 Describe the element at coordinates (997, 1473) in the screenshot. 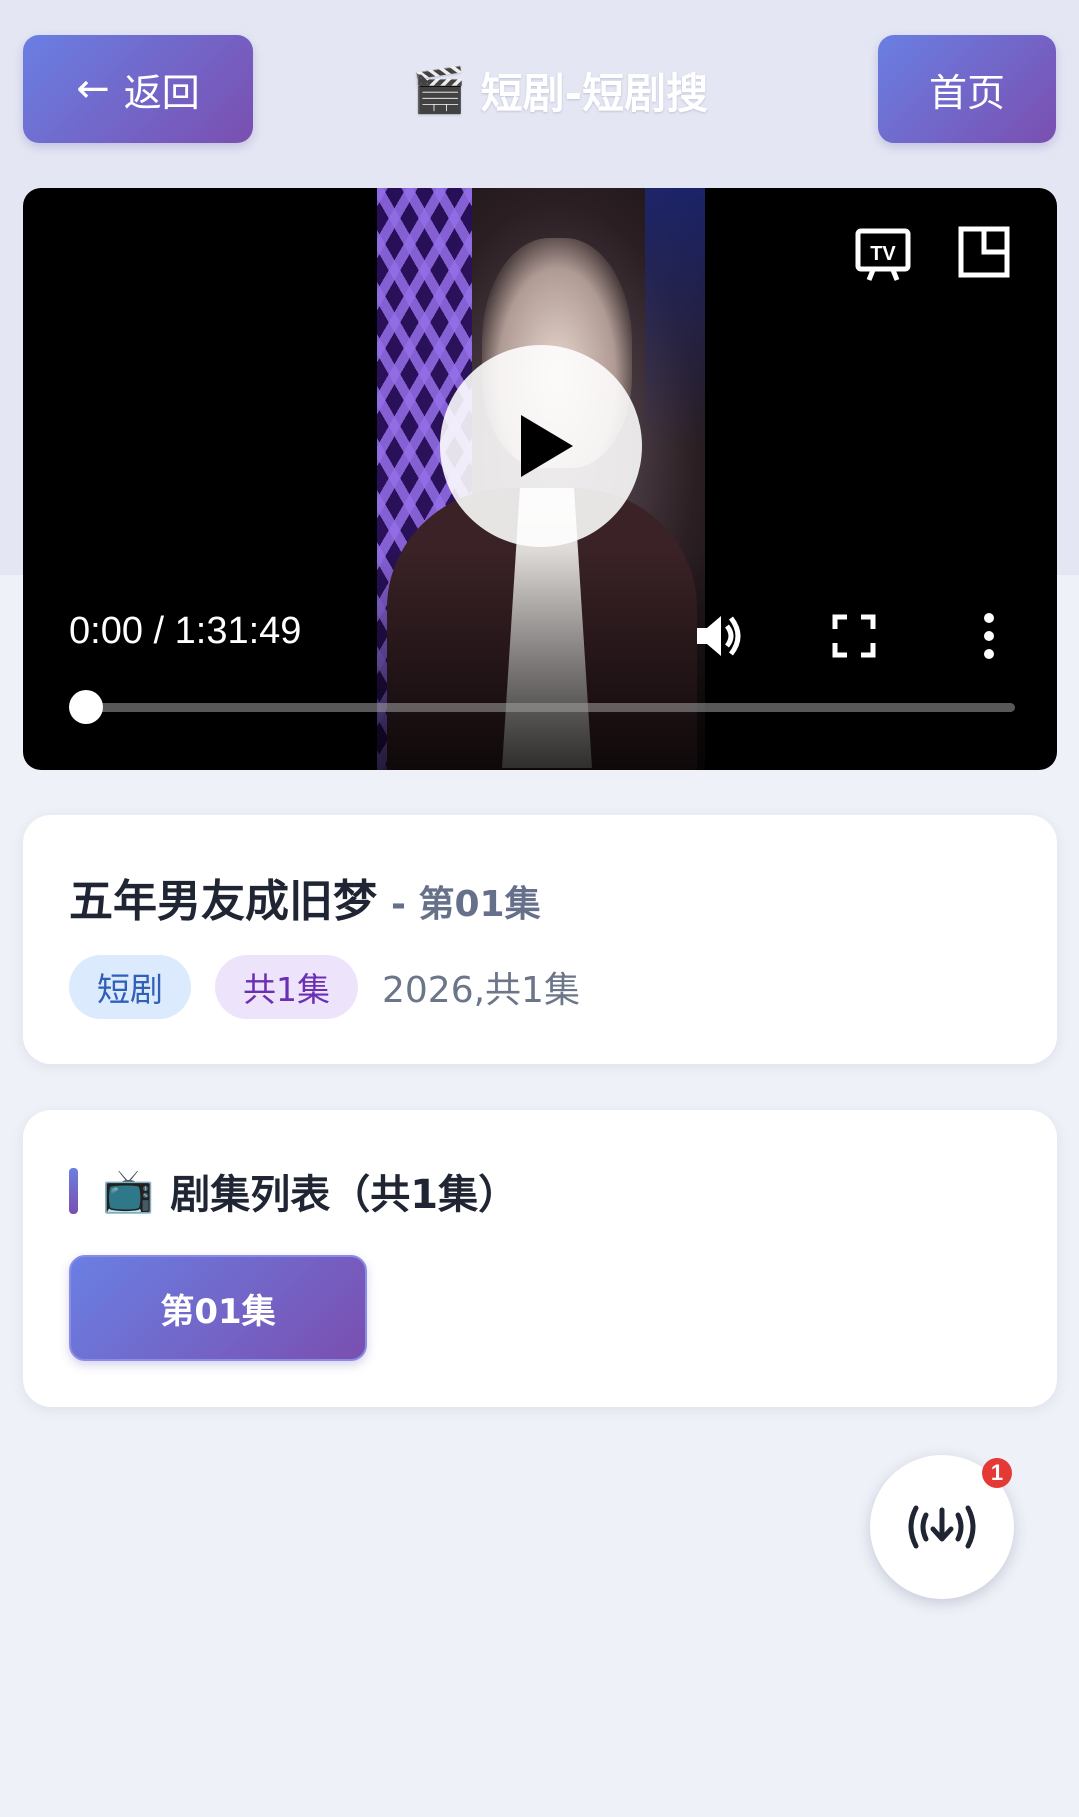

I see `notification-badge: 1` at that location.